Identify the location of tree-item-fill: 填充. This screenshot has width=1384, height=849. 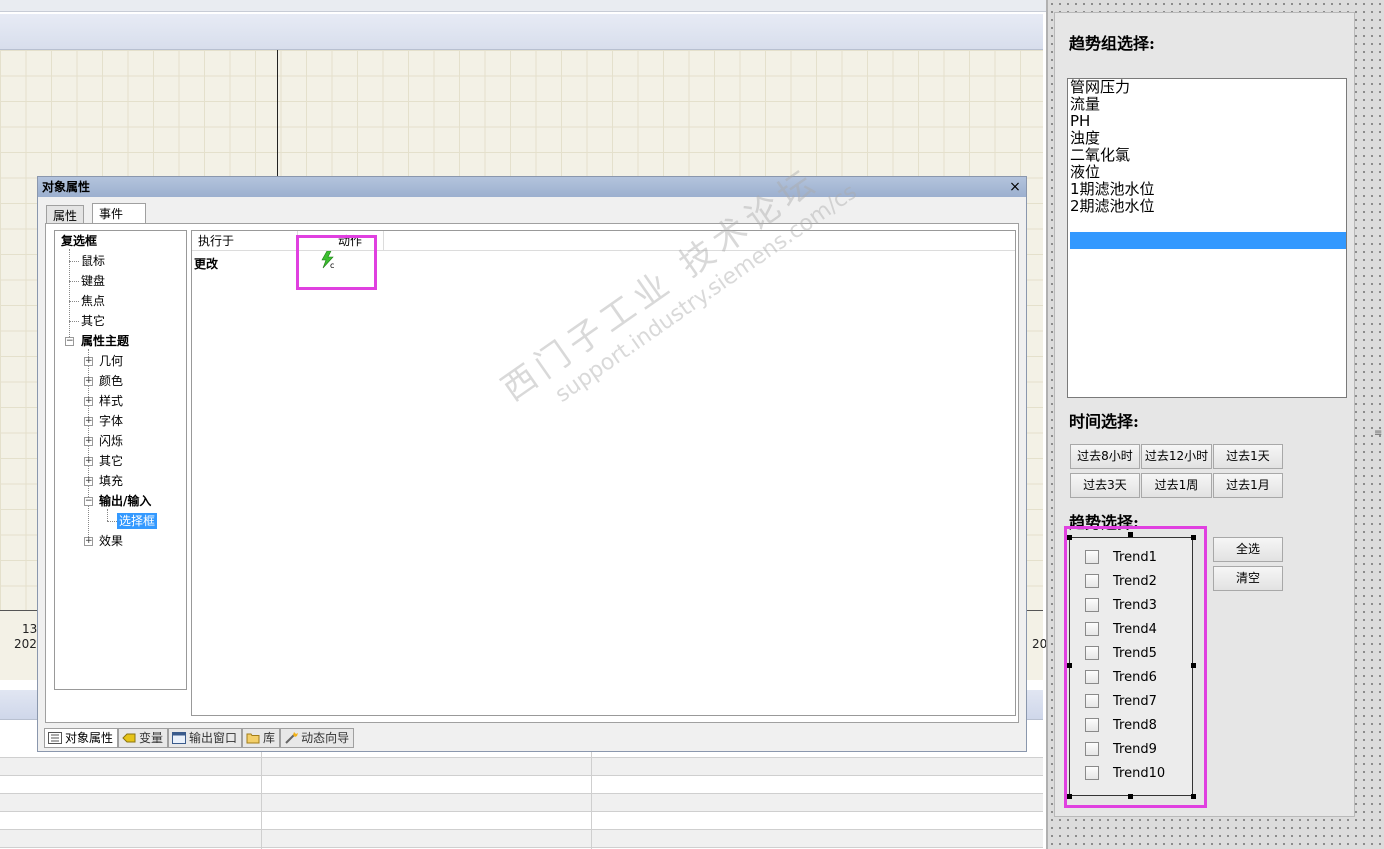
(111, 481).